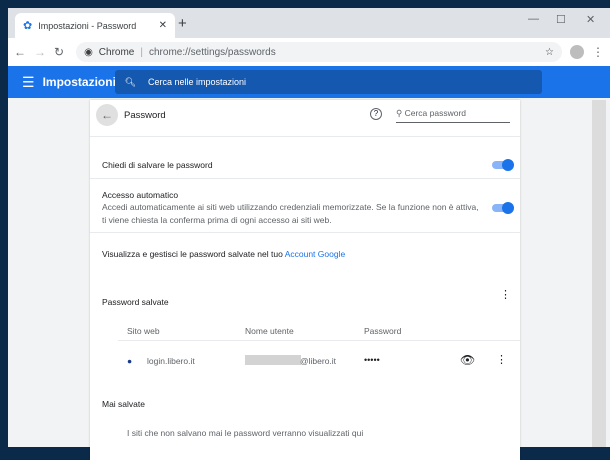 This screenshot has height=460, width=610. What do you see at coordinates (503, 165) in the screenshot?
I see `offer-save-toggle` at bounding box center [503, 165].